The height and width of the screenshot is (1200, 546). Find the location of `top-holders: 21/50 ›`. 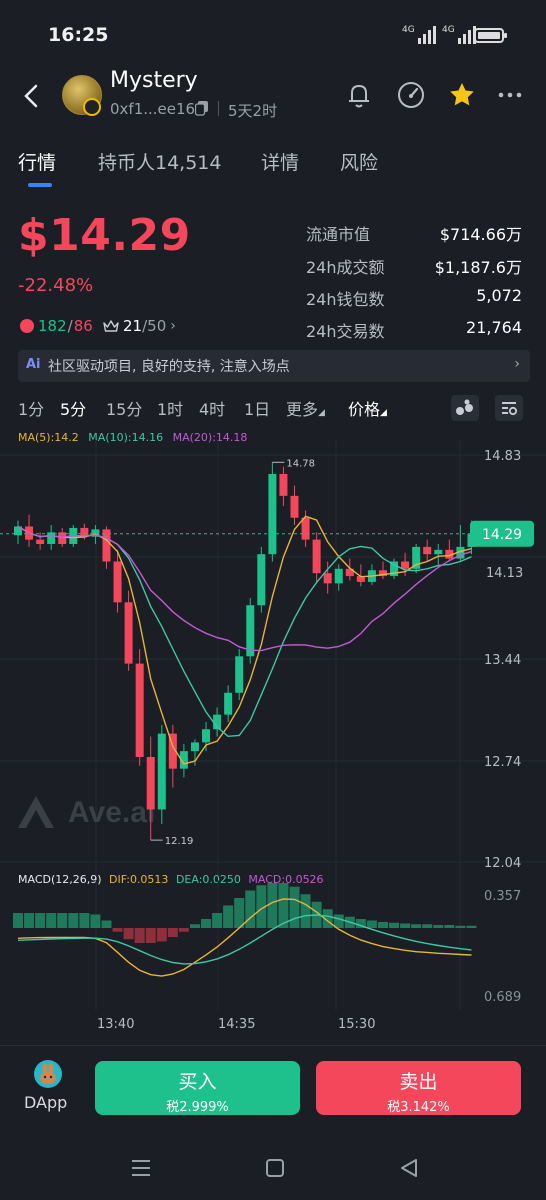

top-holders: 21/50 › is located at coordinates (139, 326).